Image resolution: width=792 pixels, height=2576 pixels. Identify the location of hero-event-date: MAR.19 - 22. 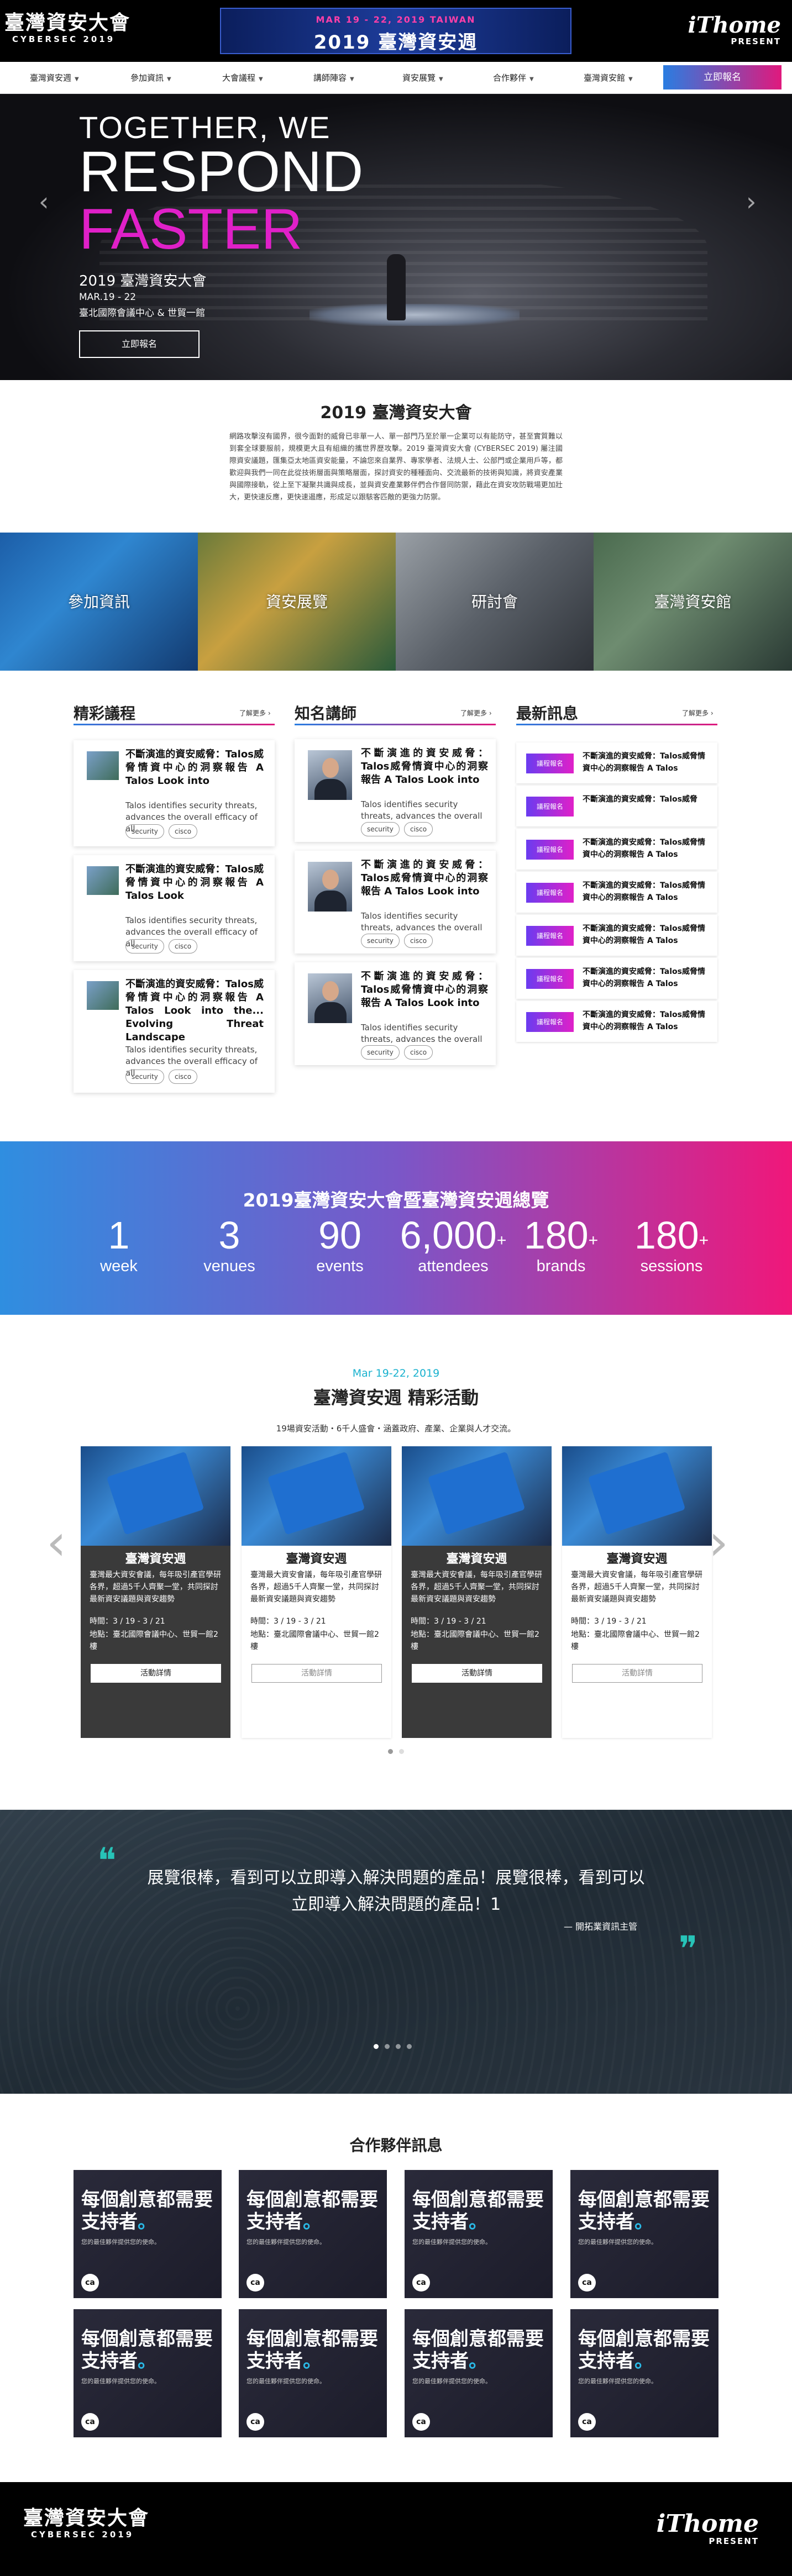
(108, 298).